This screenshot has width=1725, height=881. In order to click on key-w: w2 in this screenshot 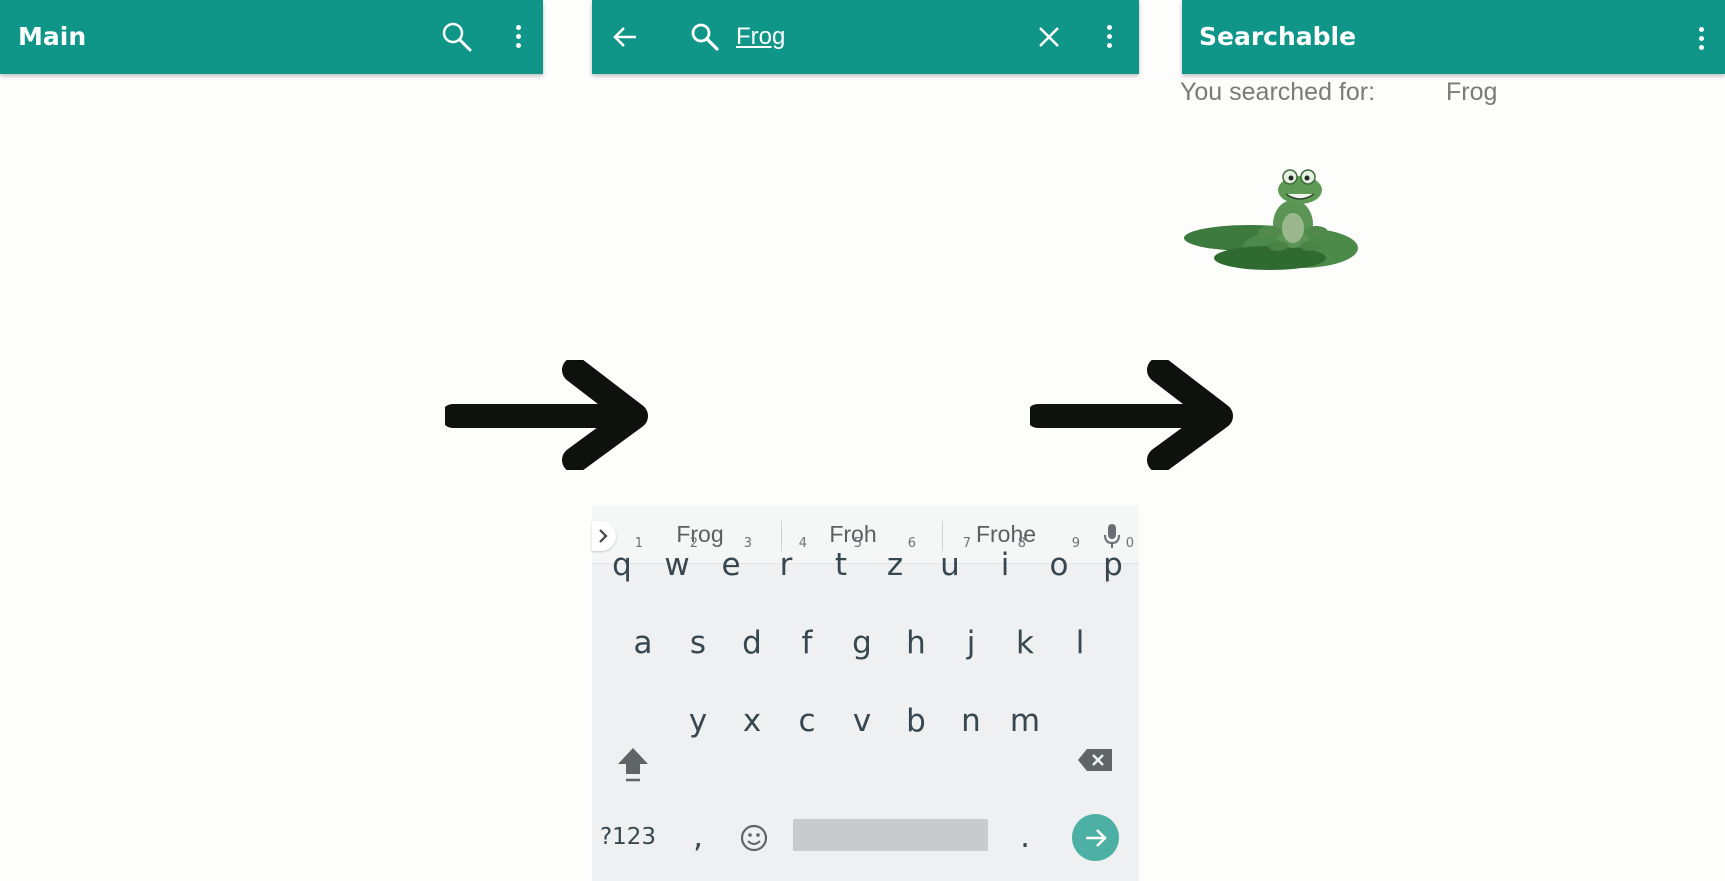, I will do `click(677, 565)`.